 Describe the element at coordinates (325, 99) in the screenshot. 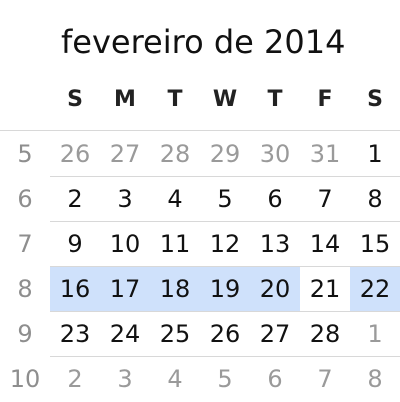

I see `weekday-label: F` at that location.